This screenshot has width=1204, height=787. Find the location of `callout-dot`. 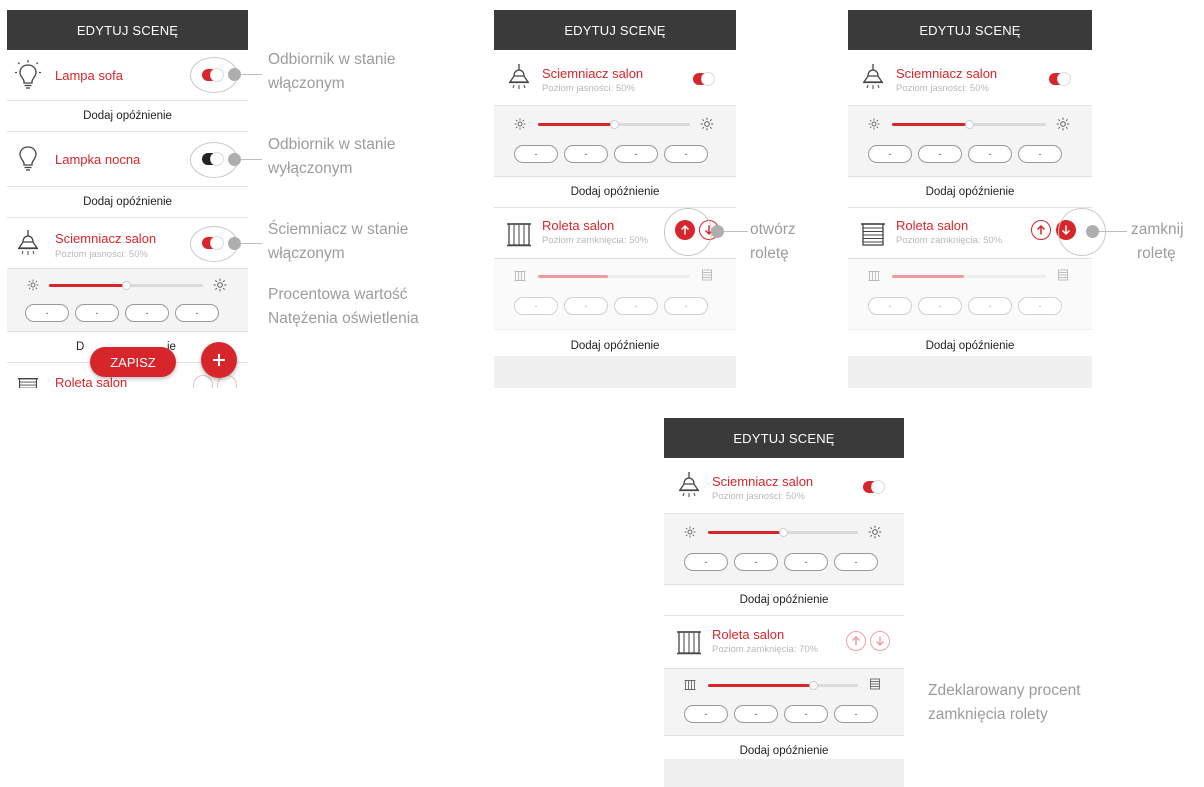

callout-dot is located at coordinates (717, 231).